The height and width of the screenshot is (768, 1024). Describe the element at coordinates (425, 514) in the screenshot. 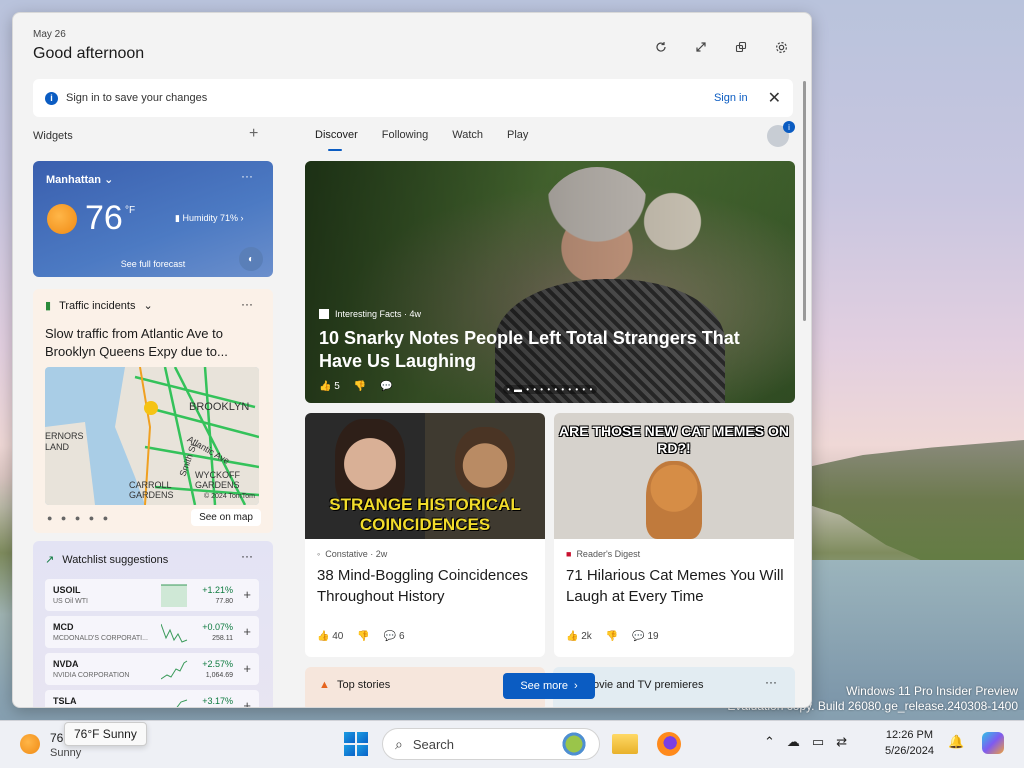

I see `image-caption: STRANGE HISTORICAL COINCIDENCES` at that location.